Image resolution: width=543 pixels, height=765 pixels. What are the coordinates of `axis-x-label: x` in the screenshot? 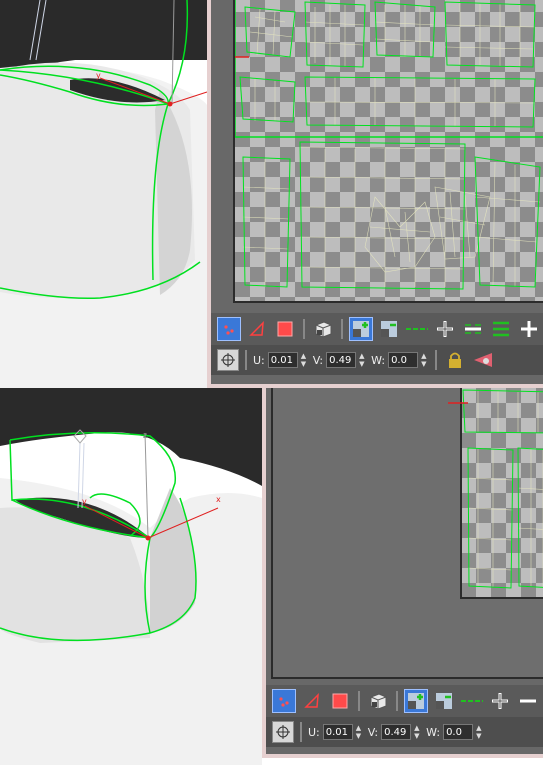 It's located at (218, 499).